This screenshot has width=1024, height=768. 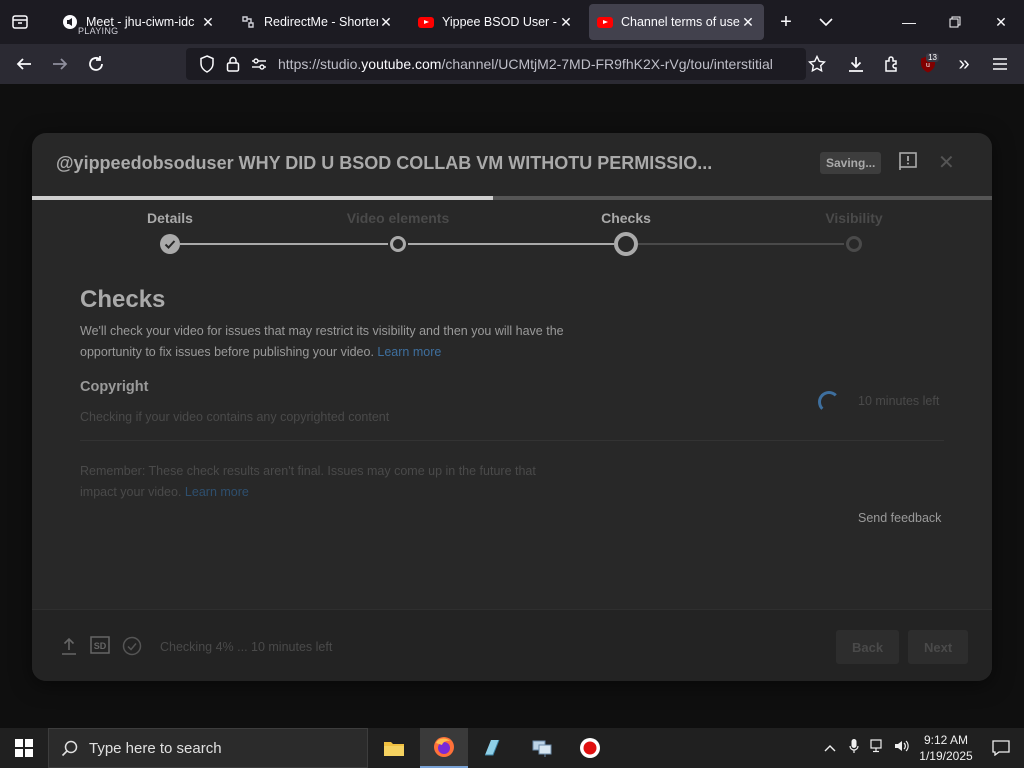 I want to click on step-details-dot, so click(x=170, y=244).